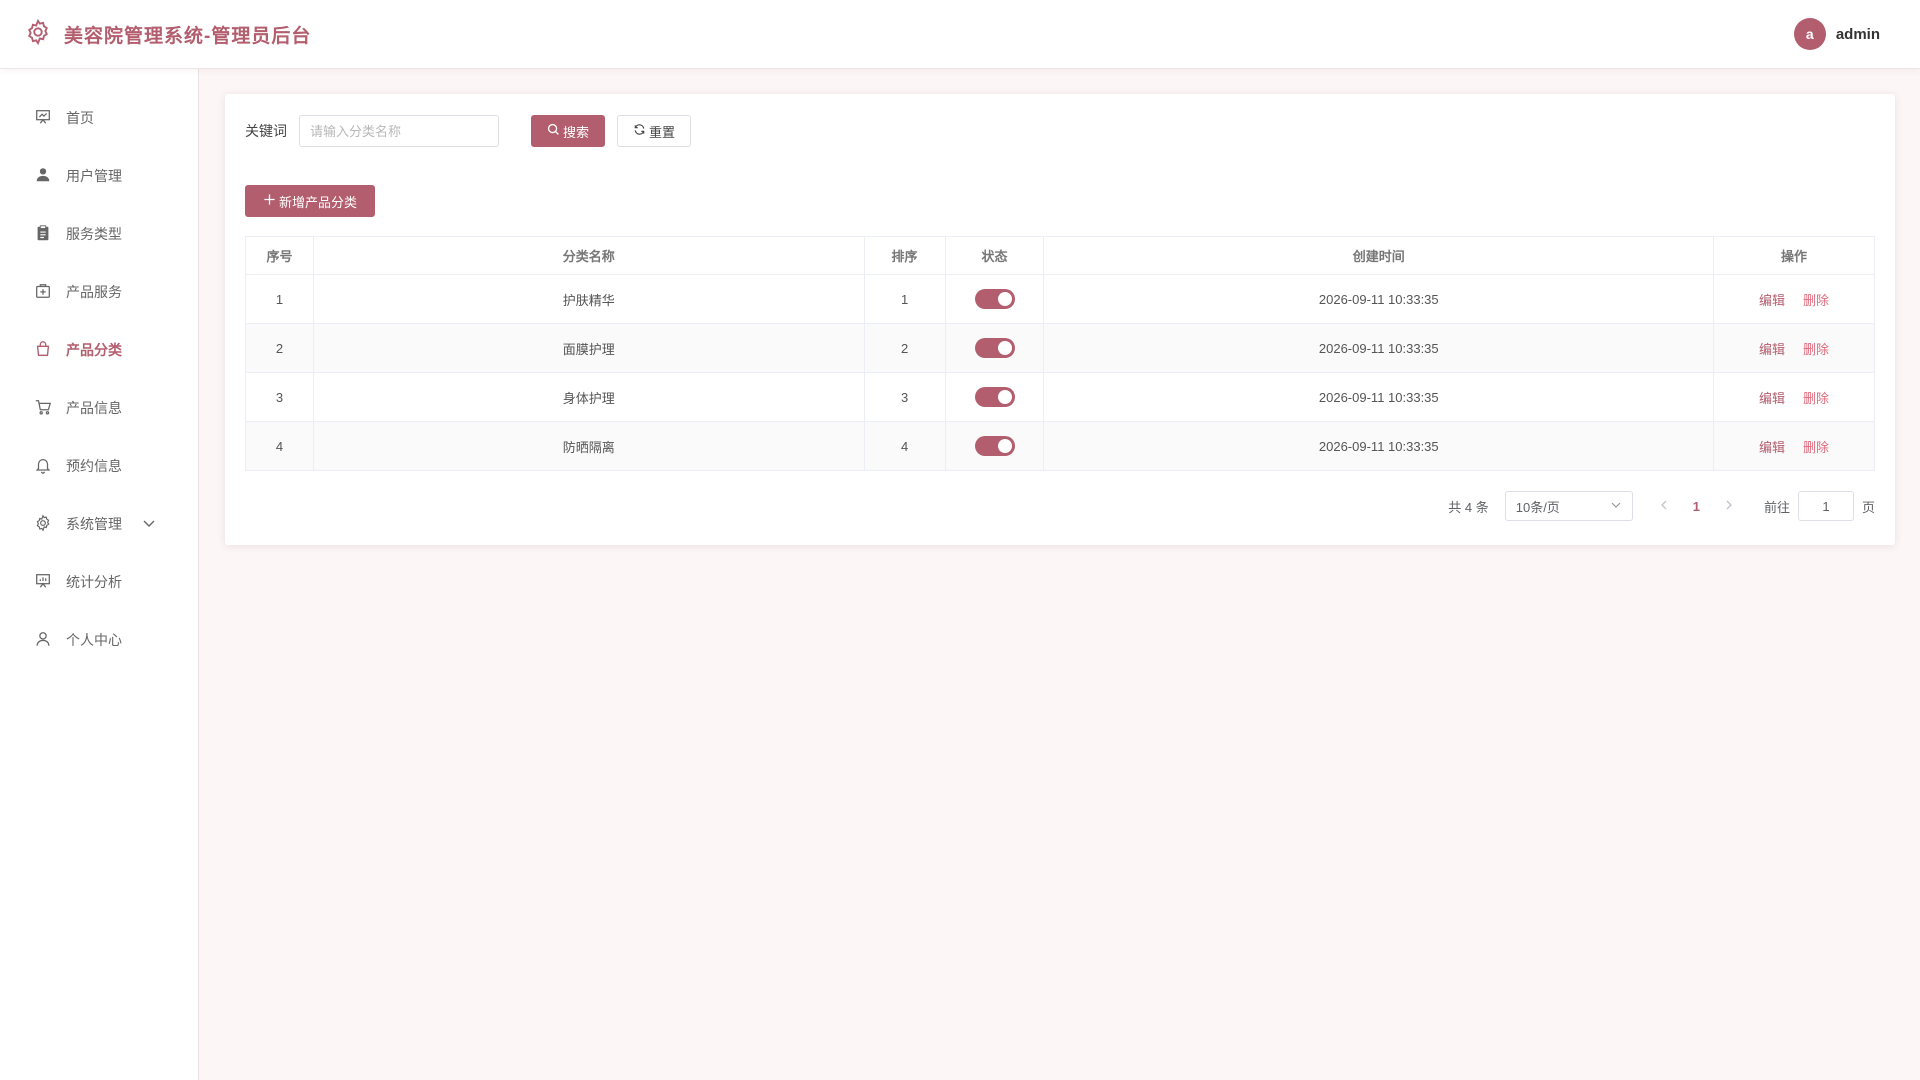  I want to click on cell-sort: 3, so click(905, 397).